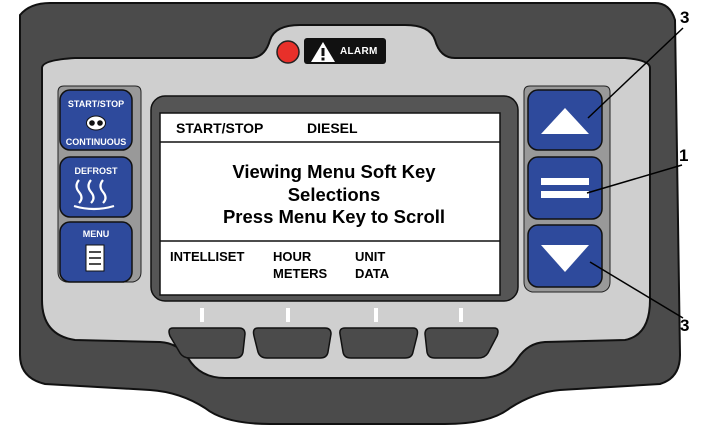 Image resolution: width=709 pixels, height=428 pixels. I want to click on start-stop-key-label: START/STOP, so click(96, 104).